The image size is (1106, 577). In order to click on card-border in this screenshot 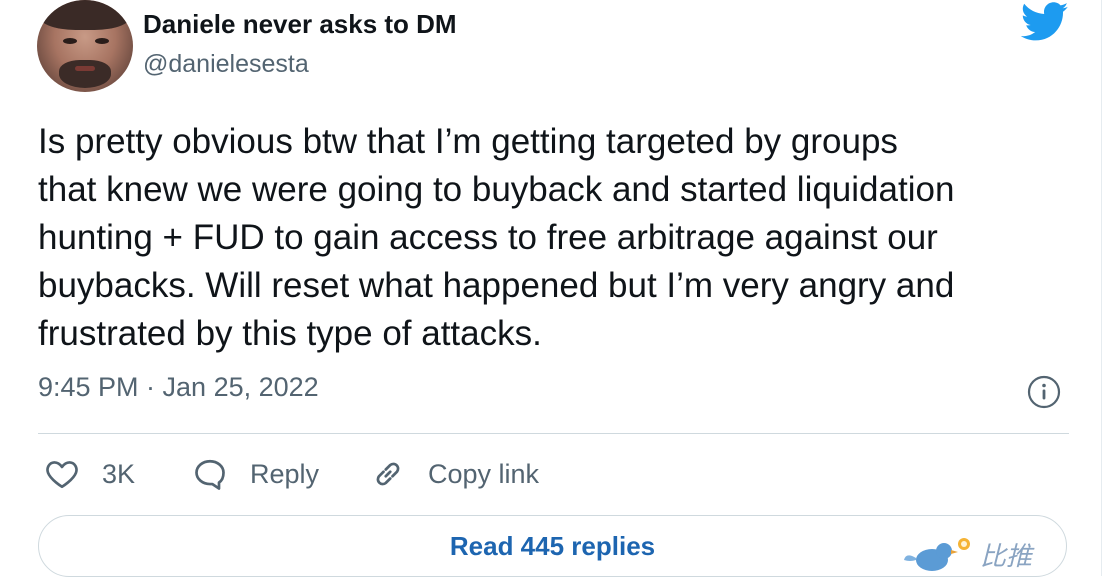, I will do `click(1101, 288)`.